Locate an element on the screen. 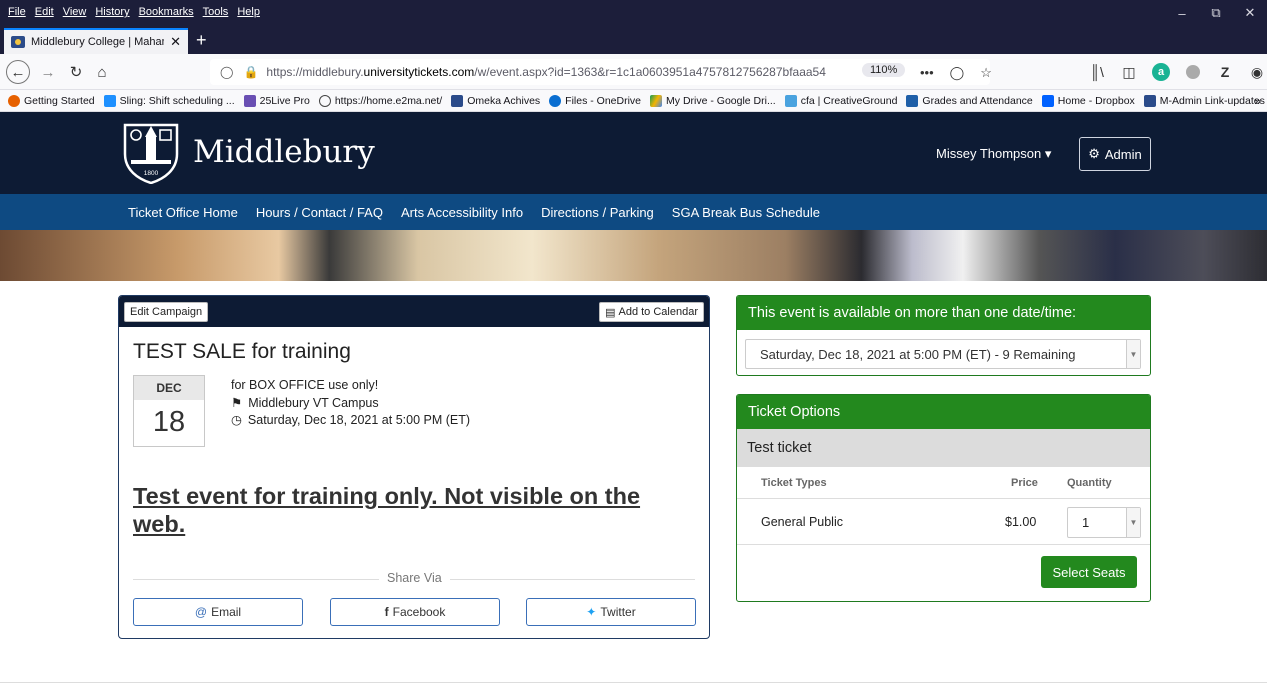 This screenshot has height=685, width=1267. bookmark-e2ma: https://home.e2ma.net/ is located at coordinates (380, 100).